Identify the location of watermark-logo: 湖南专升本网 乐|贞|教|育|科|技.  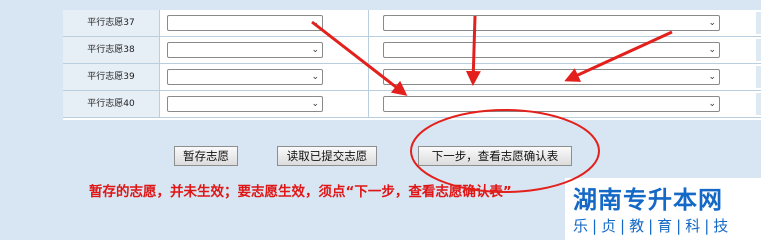
(663, 209).